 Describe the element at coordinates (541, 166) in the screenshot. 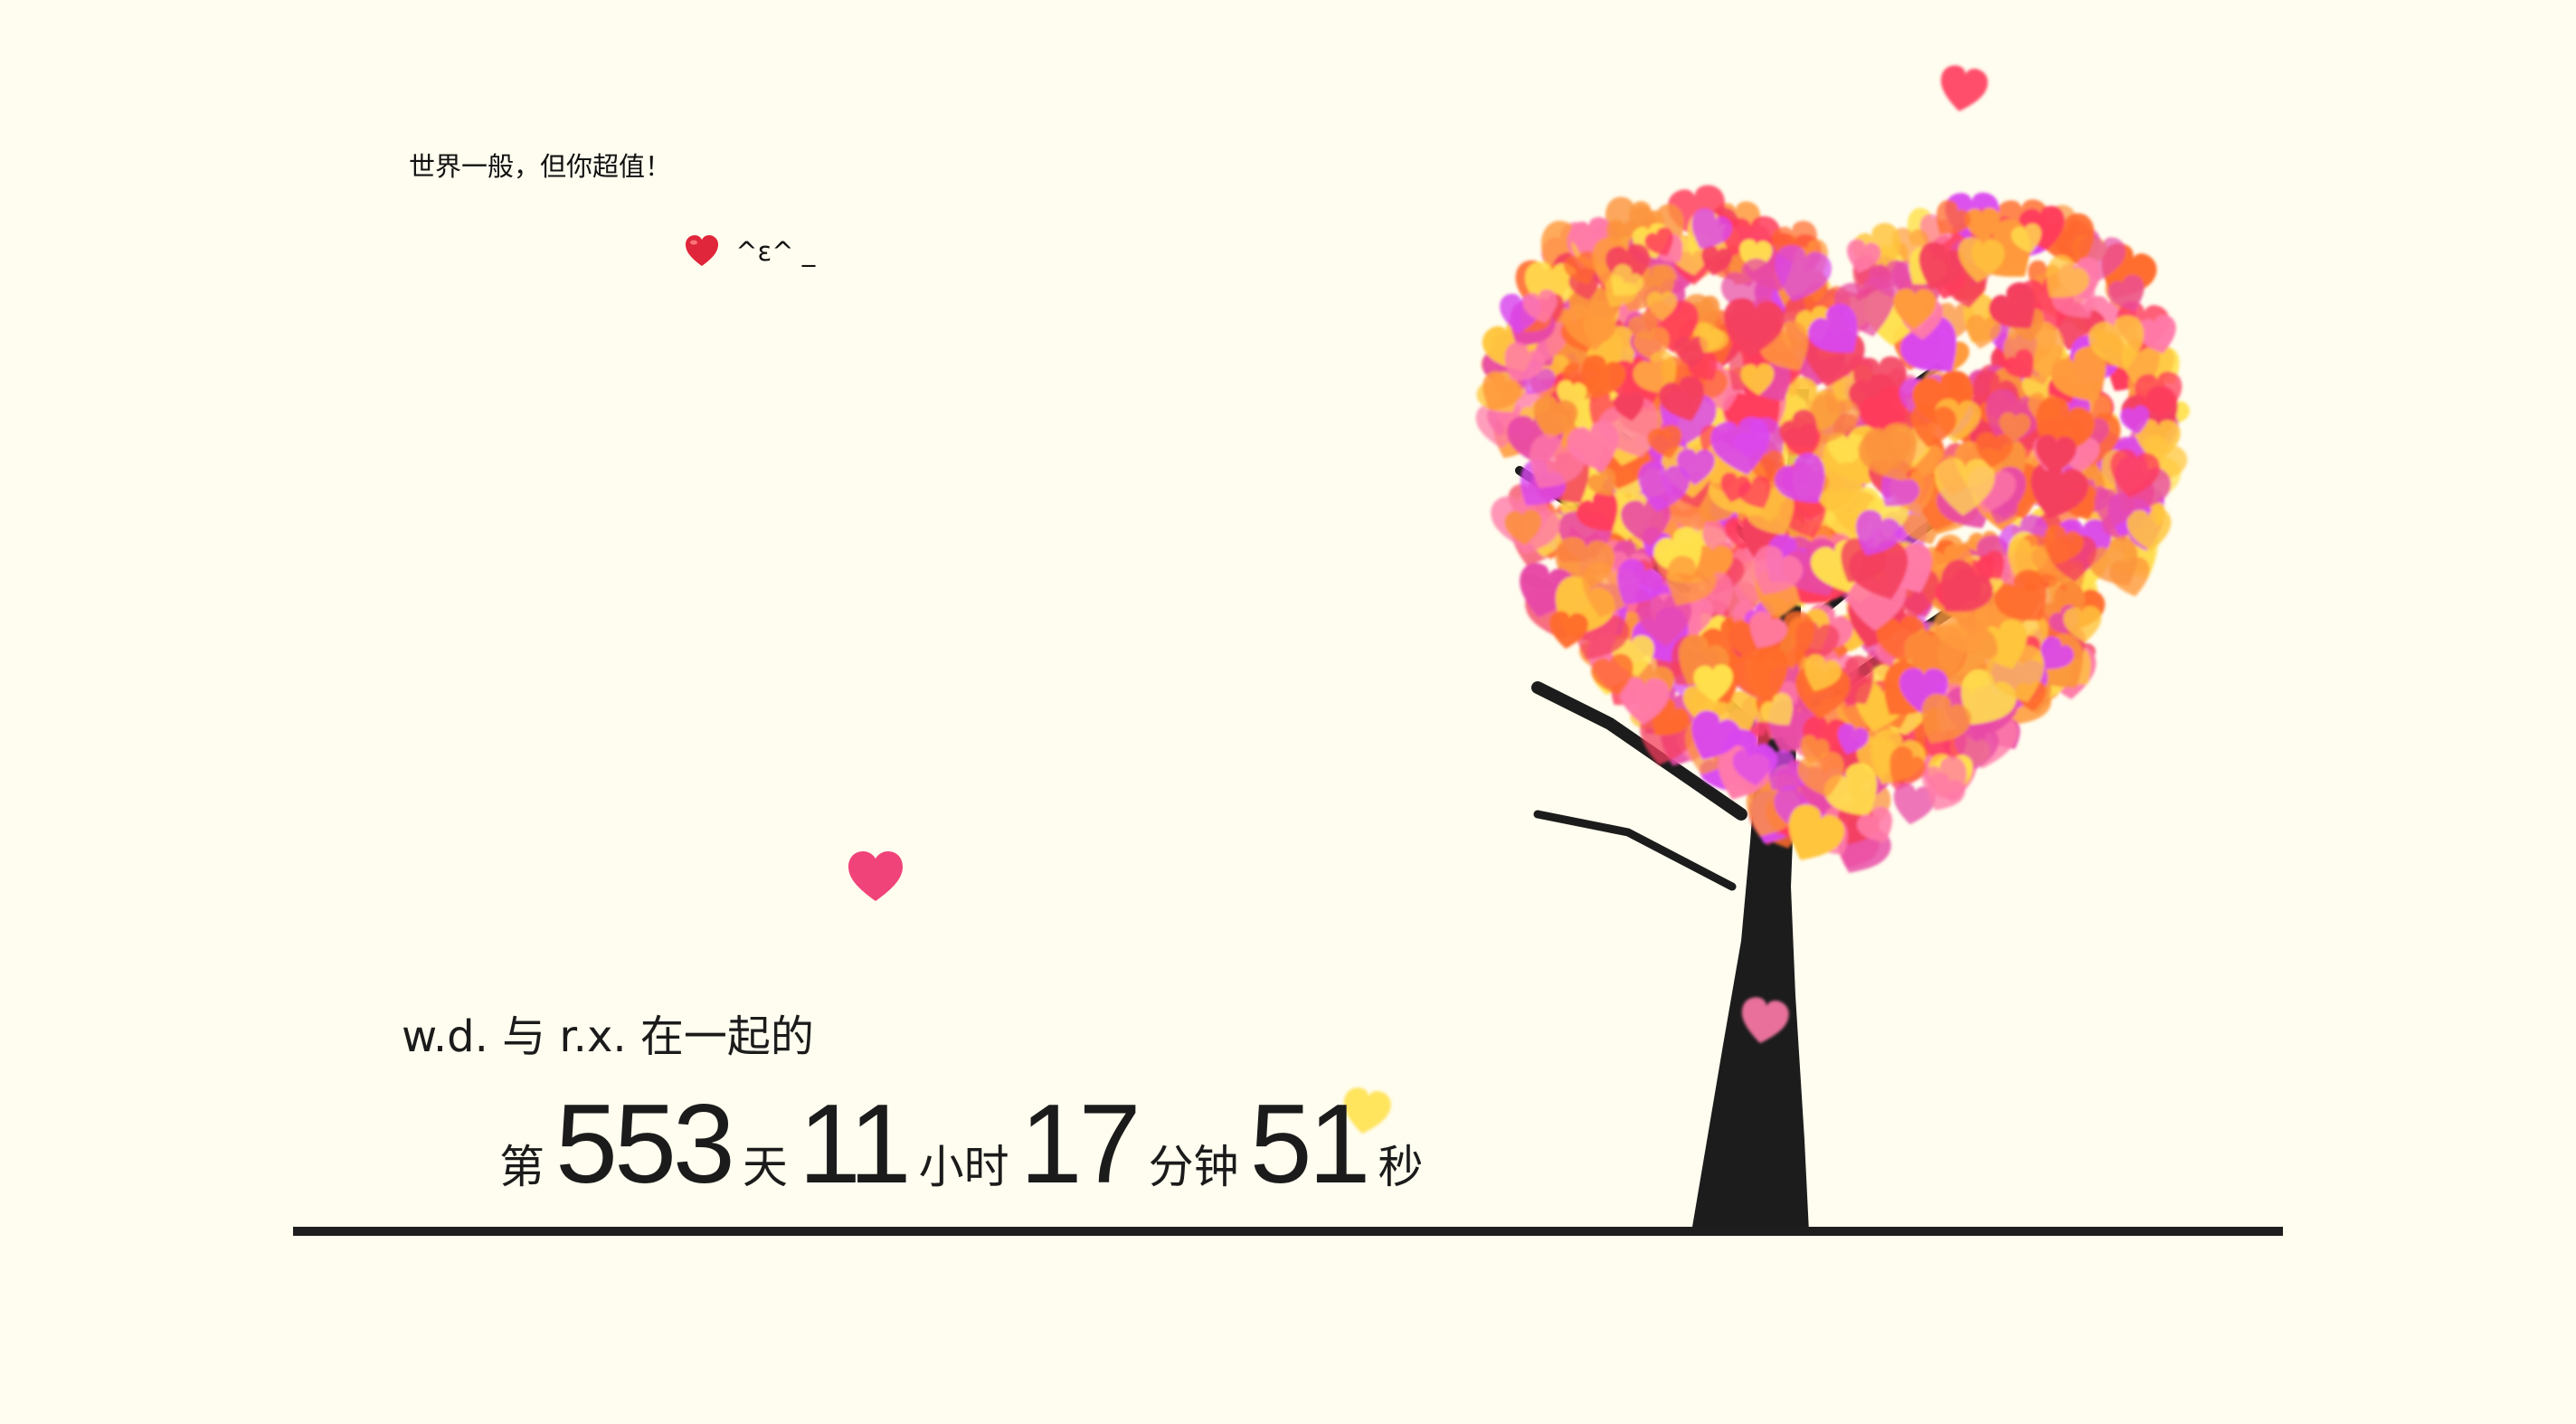

I see `love-tagline: 世界一般，但你超值！` at that location.